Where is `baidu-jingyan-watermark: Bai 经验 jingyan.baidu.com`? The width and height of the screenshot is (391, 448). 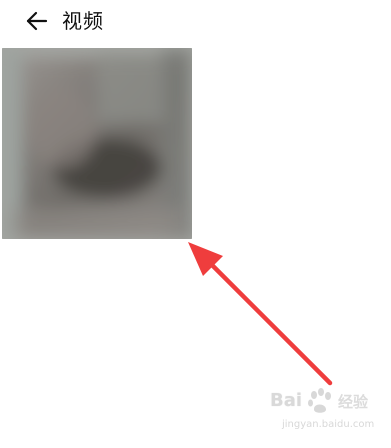 baidu-jingyan-watermark: Bai 经验 jingyan.baidu.com is located at coordinates (328, 416).